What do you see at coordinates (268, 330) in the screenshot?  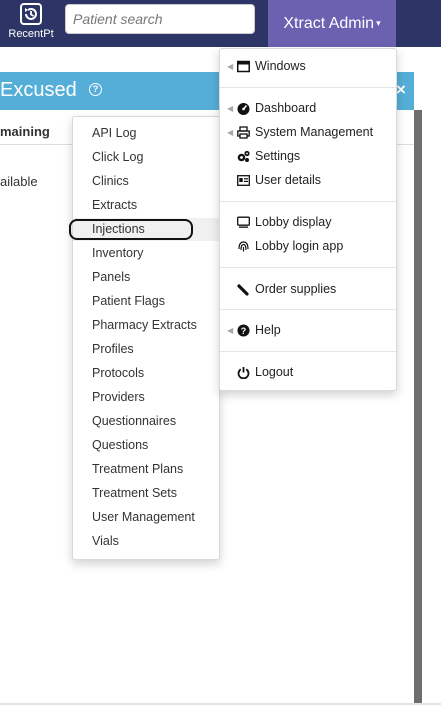 I see `menu-label: Help` at bounding box center [268, 330].